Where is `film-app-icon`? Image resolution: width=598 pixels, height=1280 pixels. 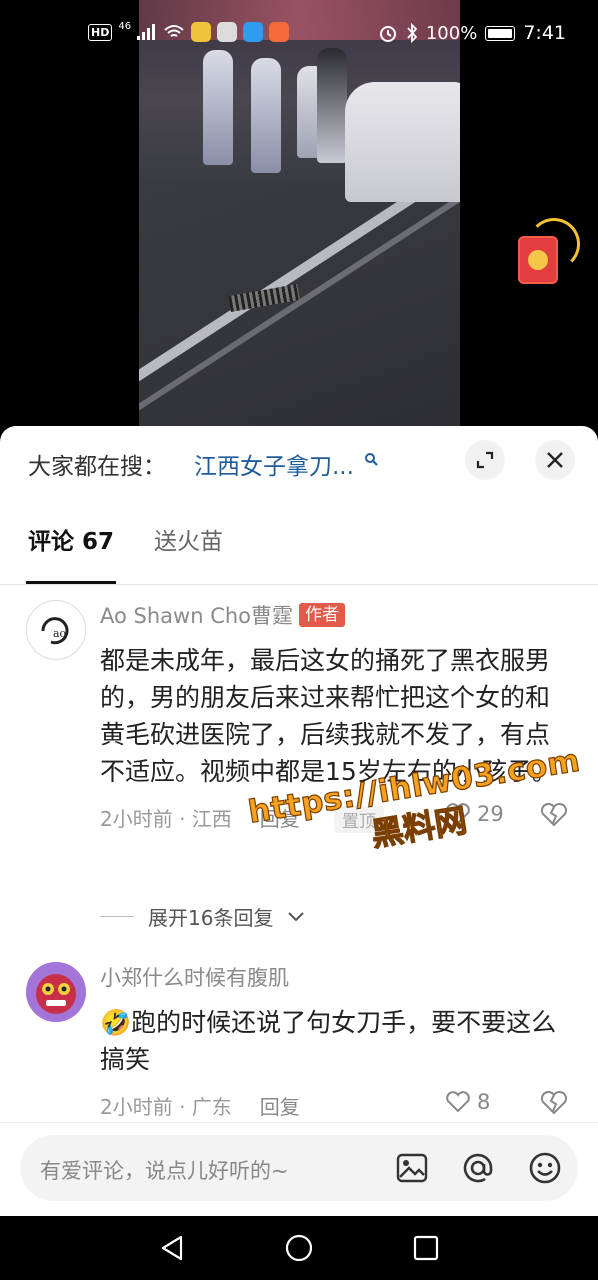
film-app-icon is located at coordinates (227, 32).